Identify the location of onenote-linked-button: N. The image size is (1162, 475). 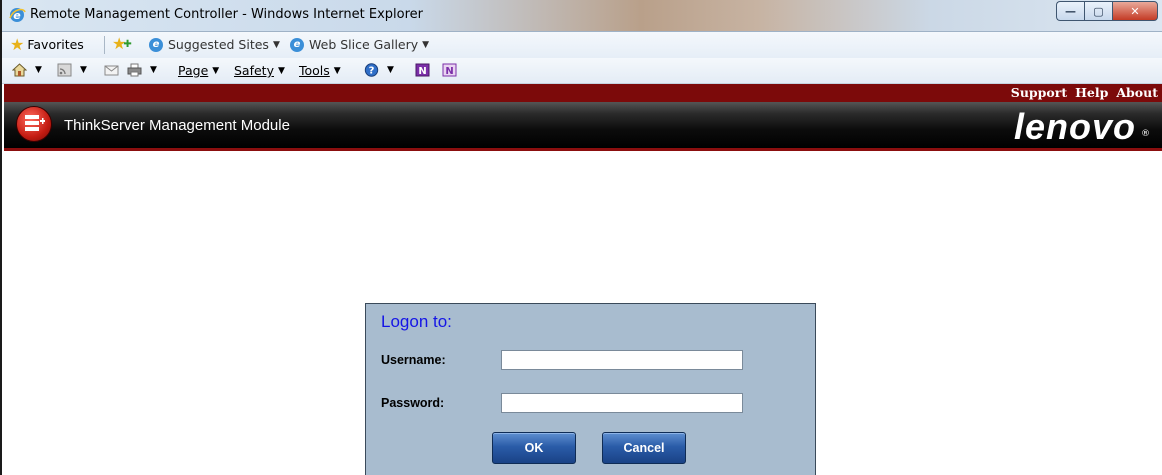
(451, 70).